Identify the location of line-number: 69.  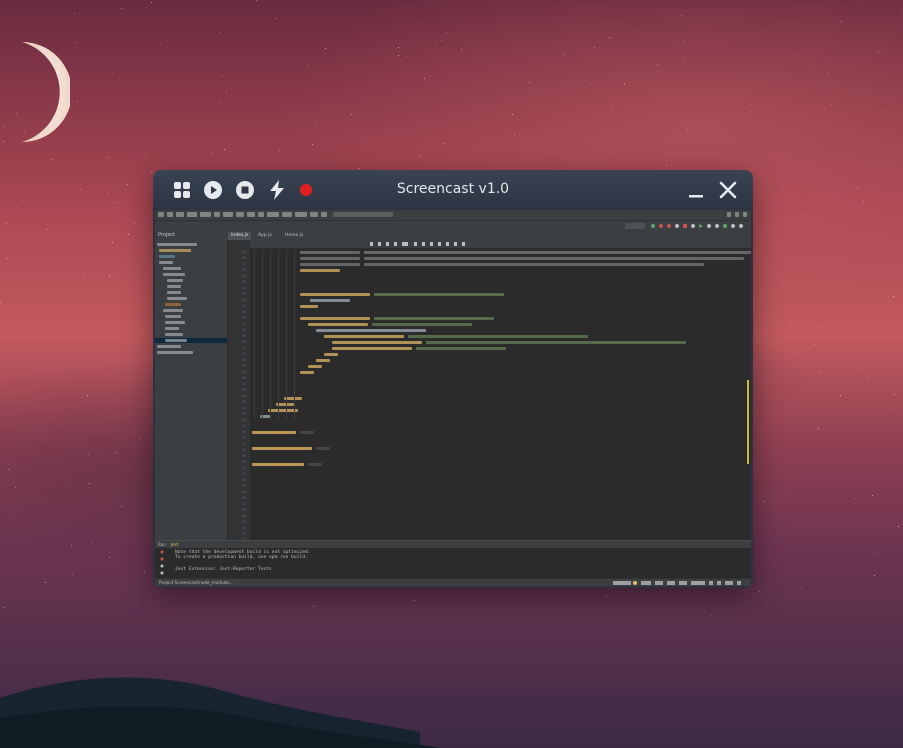
(243, 516).